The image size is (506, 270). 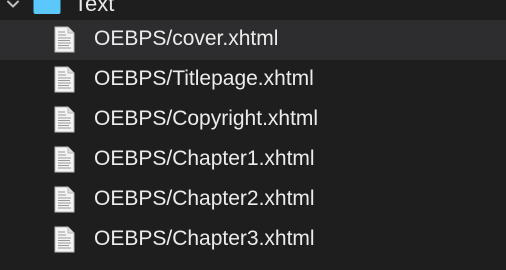 What do you see at coordinates (204, 238) in the screenshot?
I see `file-label: OEBPS/Chapter3.xhtml` at bounding box center [204, 238].